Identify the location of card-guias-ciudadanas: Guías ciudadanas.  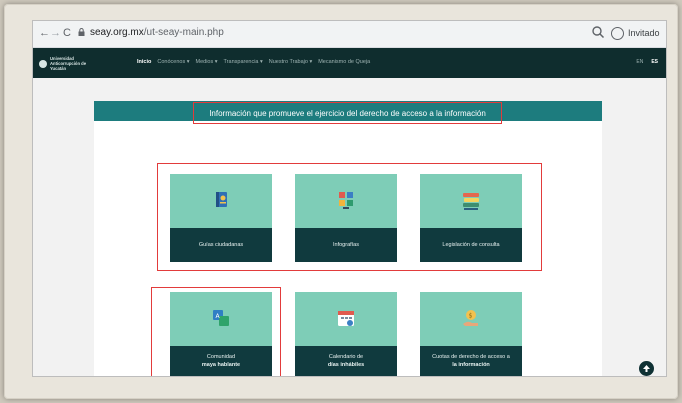
(221, 218).